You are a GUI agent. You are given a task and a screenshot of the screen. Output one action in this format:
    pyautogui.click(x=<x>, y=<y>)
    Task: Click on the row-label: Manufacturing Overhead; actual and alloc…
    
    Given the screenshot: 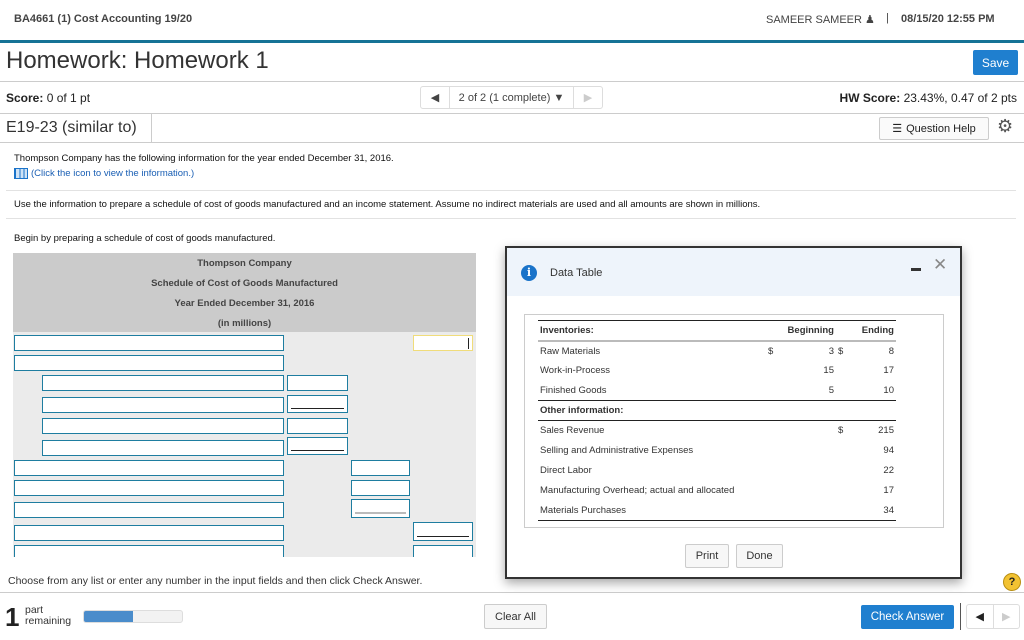 What is the action you would take?
    pyautogui.click(x=637, y=490)
    